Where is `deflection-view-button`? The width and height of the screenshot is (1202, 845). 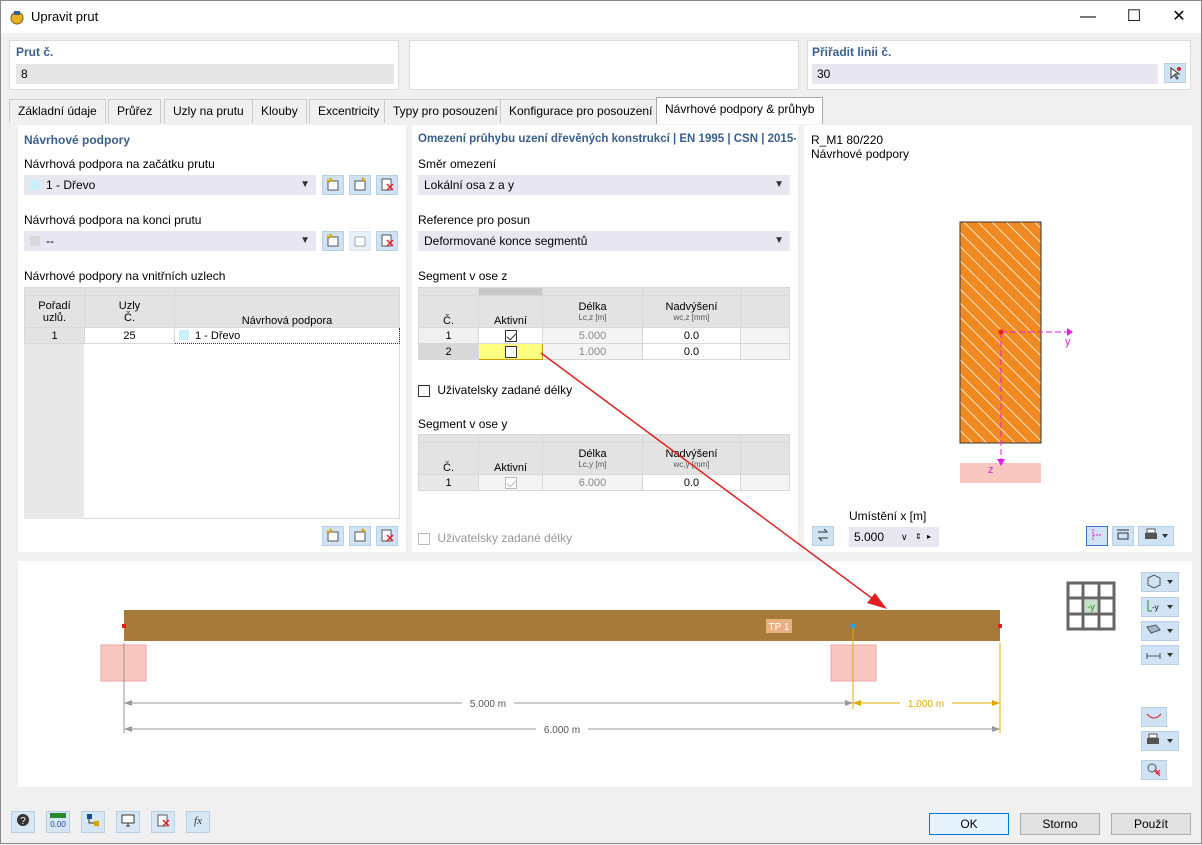 deflection-view-button is located at coordinates (1154, 717).